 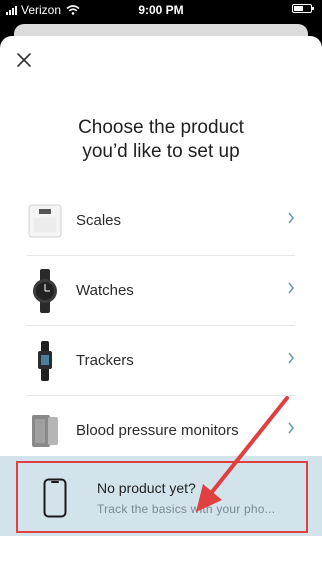 I want to click on watch-icon, so click(x=44, y=290).